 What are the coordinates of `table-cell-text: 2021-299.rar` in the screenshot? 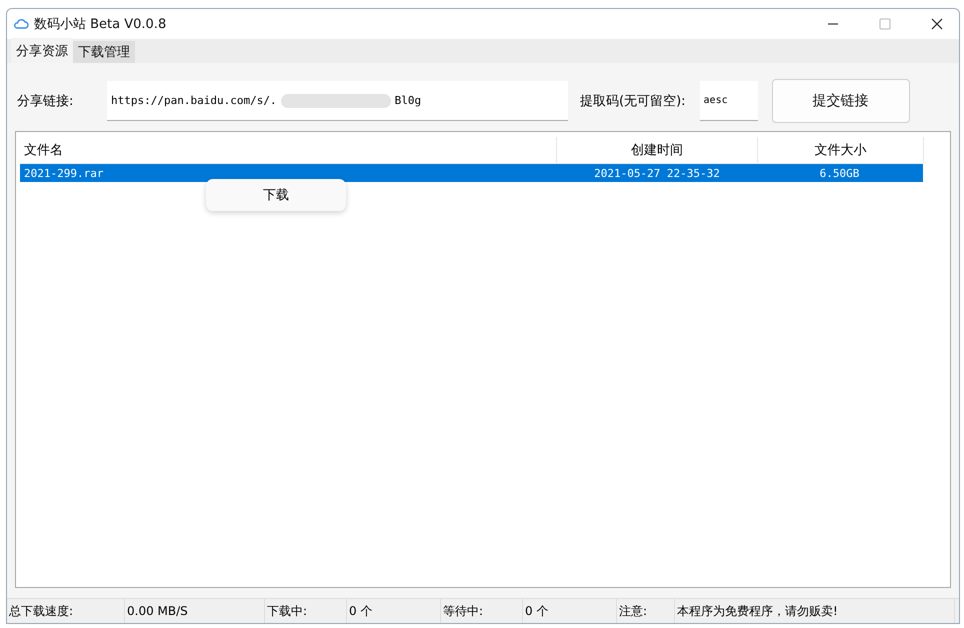 It's located at (63, 173).